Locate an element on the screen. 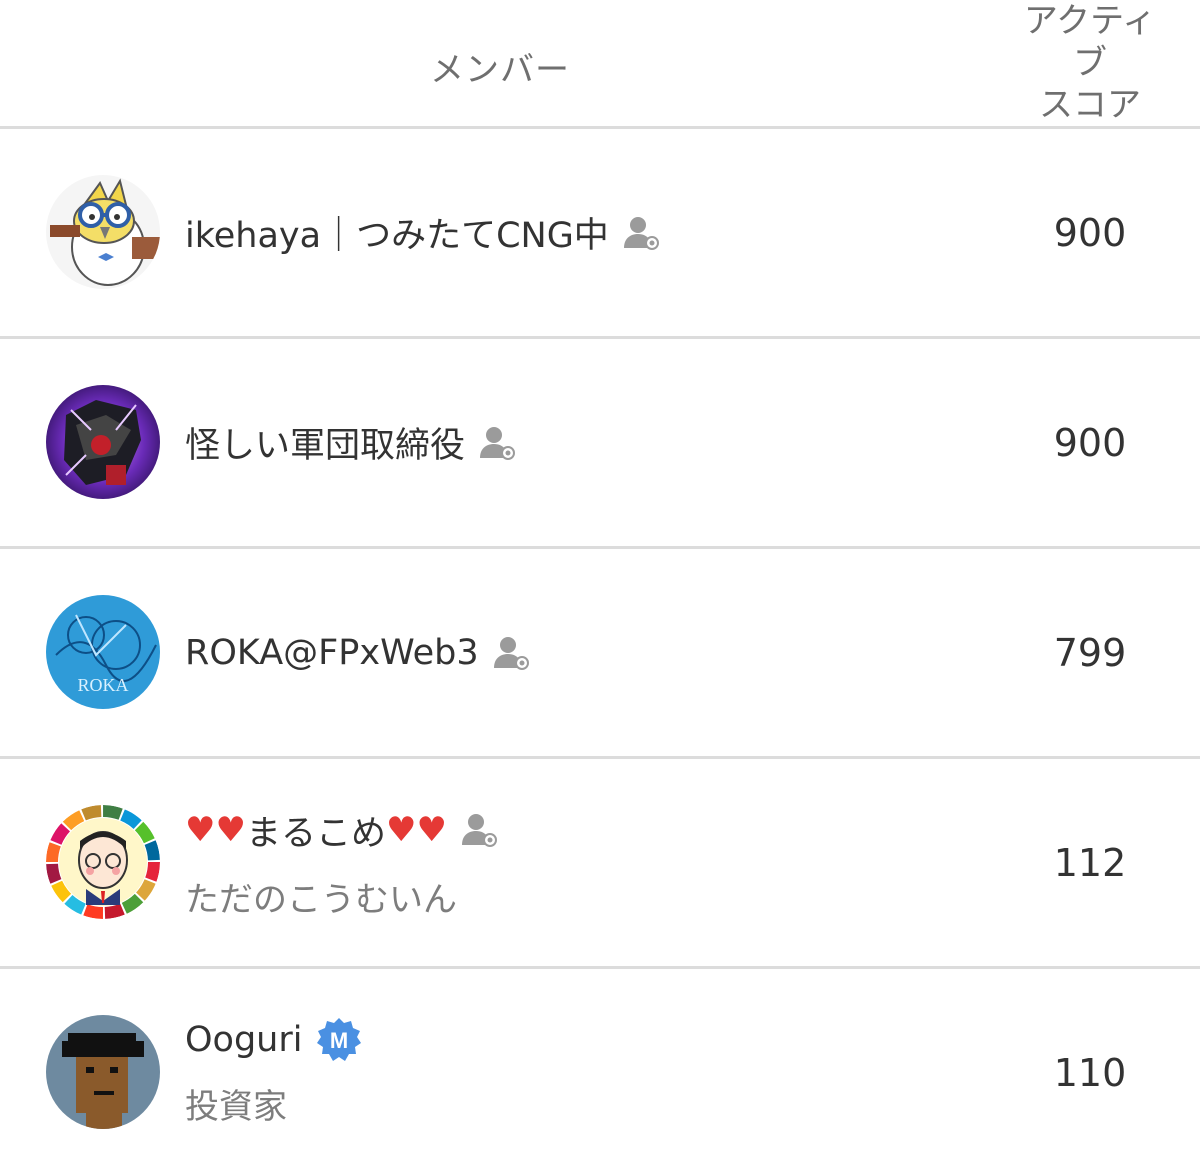 The width and height of the screenshot is (1200, 1176). m-verified-badge-icon: M is located at coordinates (339, 1040).